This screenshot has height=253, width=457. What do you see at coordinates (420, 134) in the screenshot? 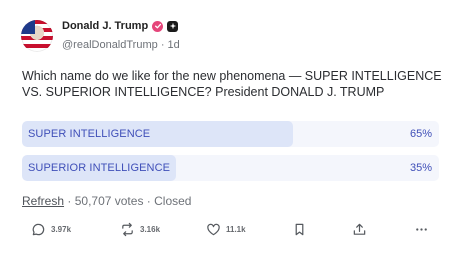
I see `poll-option-percent: 65%` at bounding box center [420, 134].